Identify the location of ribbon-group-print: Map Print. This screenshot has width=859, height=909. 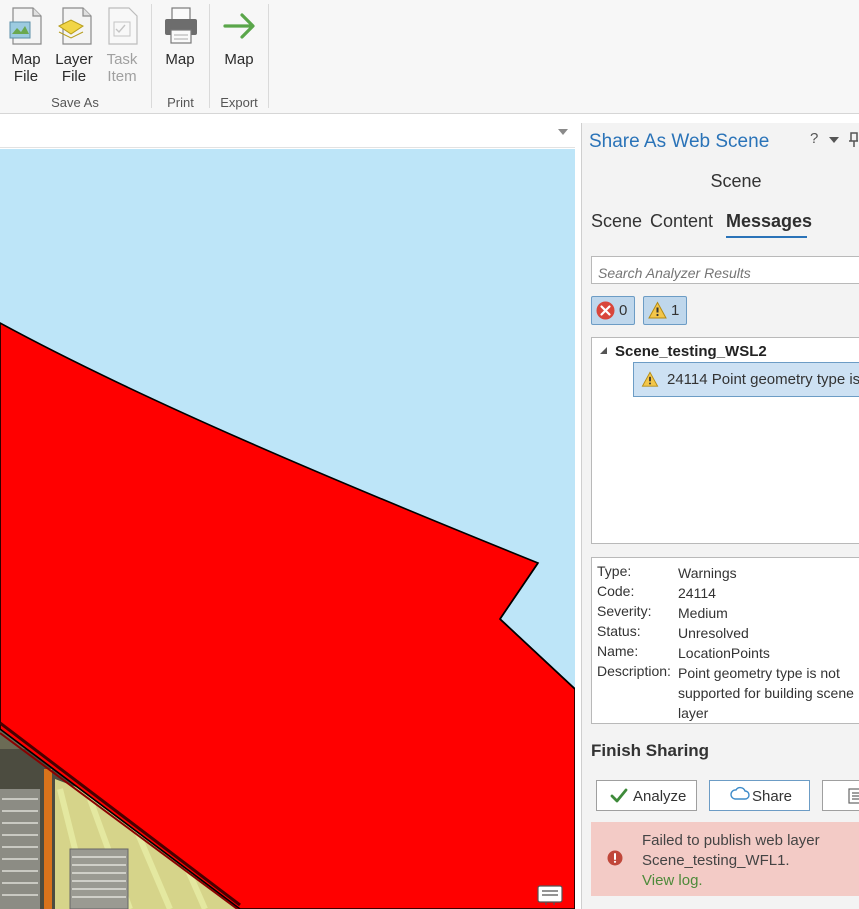
(180, 57).